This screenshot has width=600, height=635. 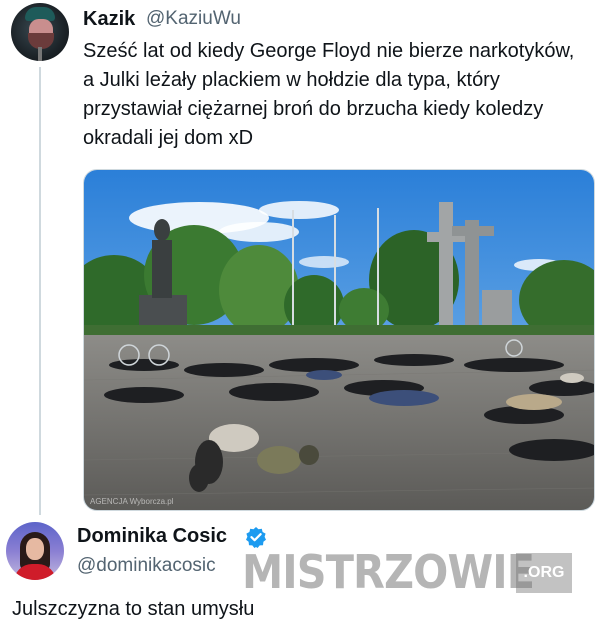 What do you see at coordinates (40, 54) in the screenshot?
I see `avatar-mic-stand` at bounding box center [40, 54].